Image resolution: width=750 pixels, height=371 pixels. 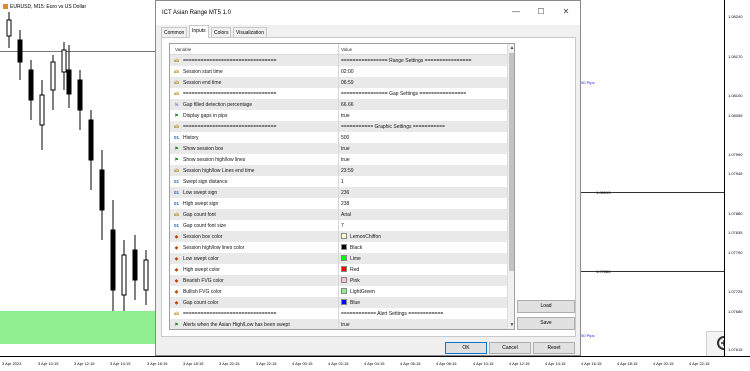 I want to click on input-value: Pink, so click(x=355, y=281).